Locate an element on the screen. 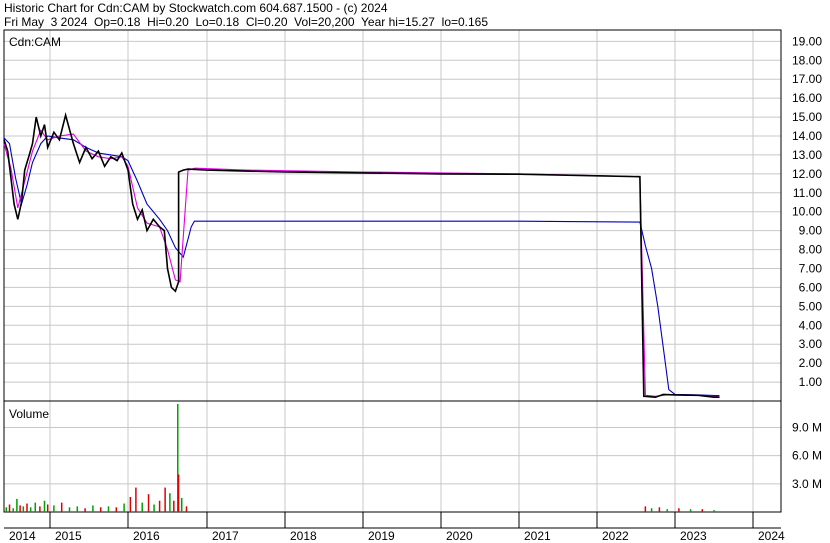 The height and width of the screenshot is (543, 830). x-tick-label: 2020 is located at coordinates (459, 536).